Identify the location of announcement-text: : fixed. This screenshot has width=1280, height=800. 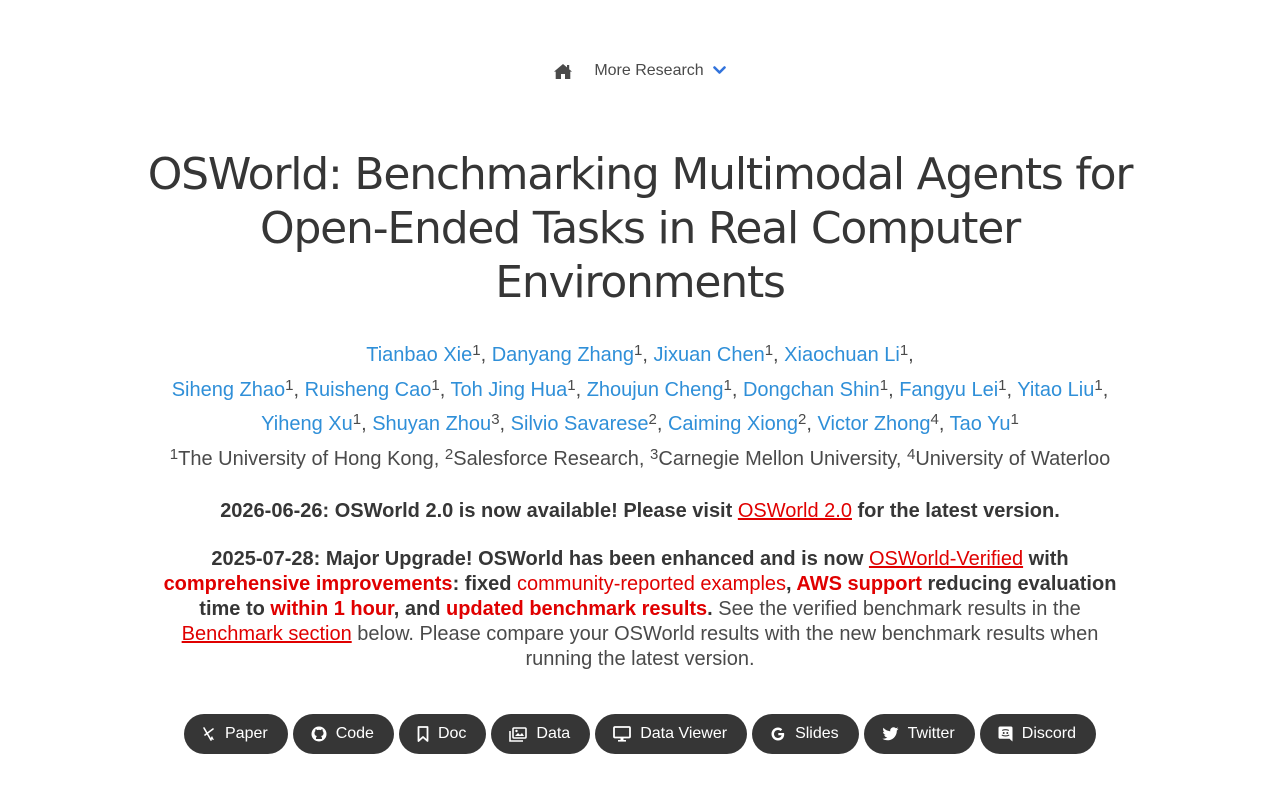
(485, 584).